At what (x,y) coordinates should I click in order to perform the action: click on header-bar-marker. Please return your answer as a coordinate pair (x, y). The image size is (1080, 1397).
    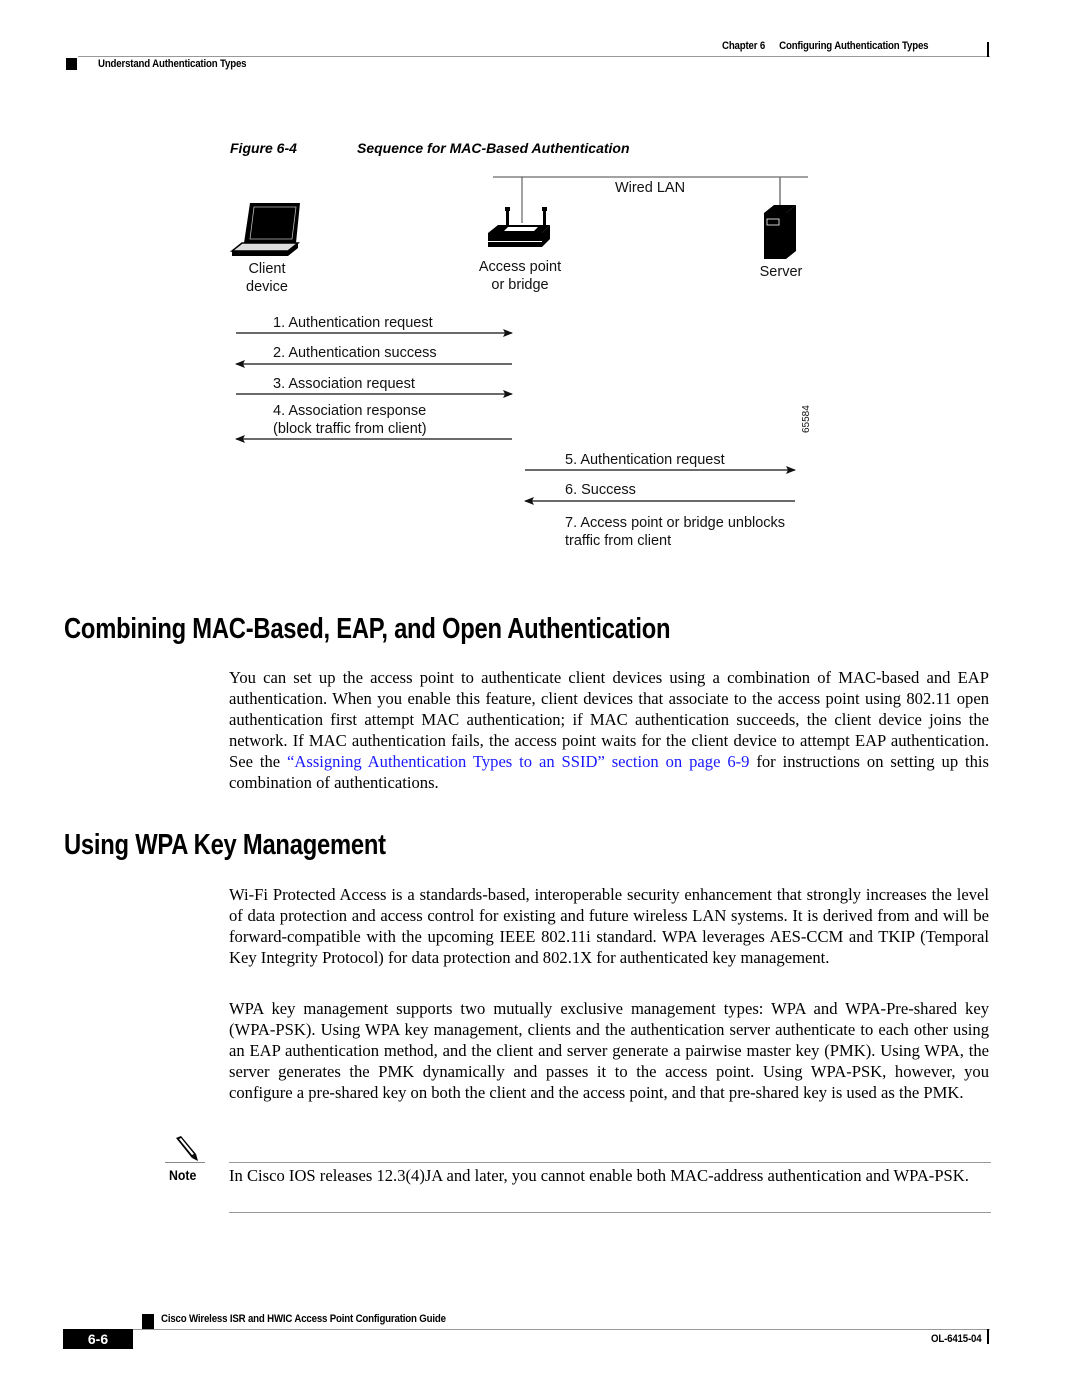
    Looking at the image, I should click on (988, 49).